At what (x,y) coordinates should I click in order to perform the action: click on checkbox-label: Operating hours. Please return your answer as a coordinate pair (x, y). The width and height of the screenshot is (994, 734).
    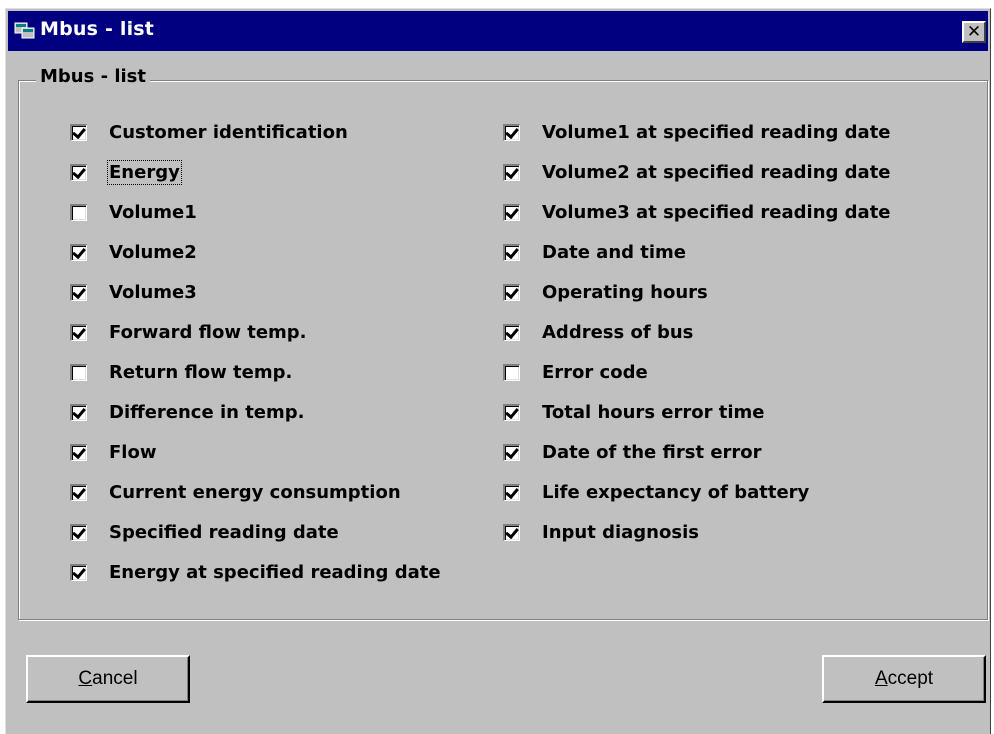
    Looking at the image, I should click on (625, 292).